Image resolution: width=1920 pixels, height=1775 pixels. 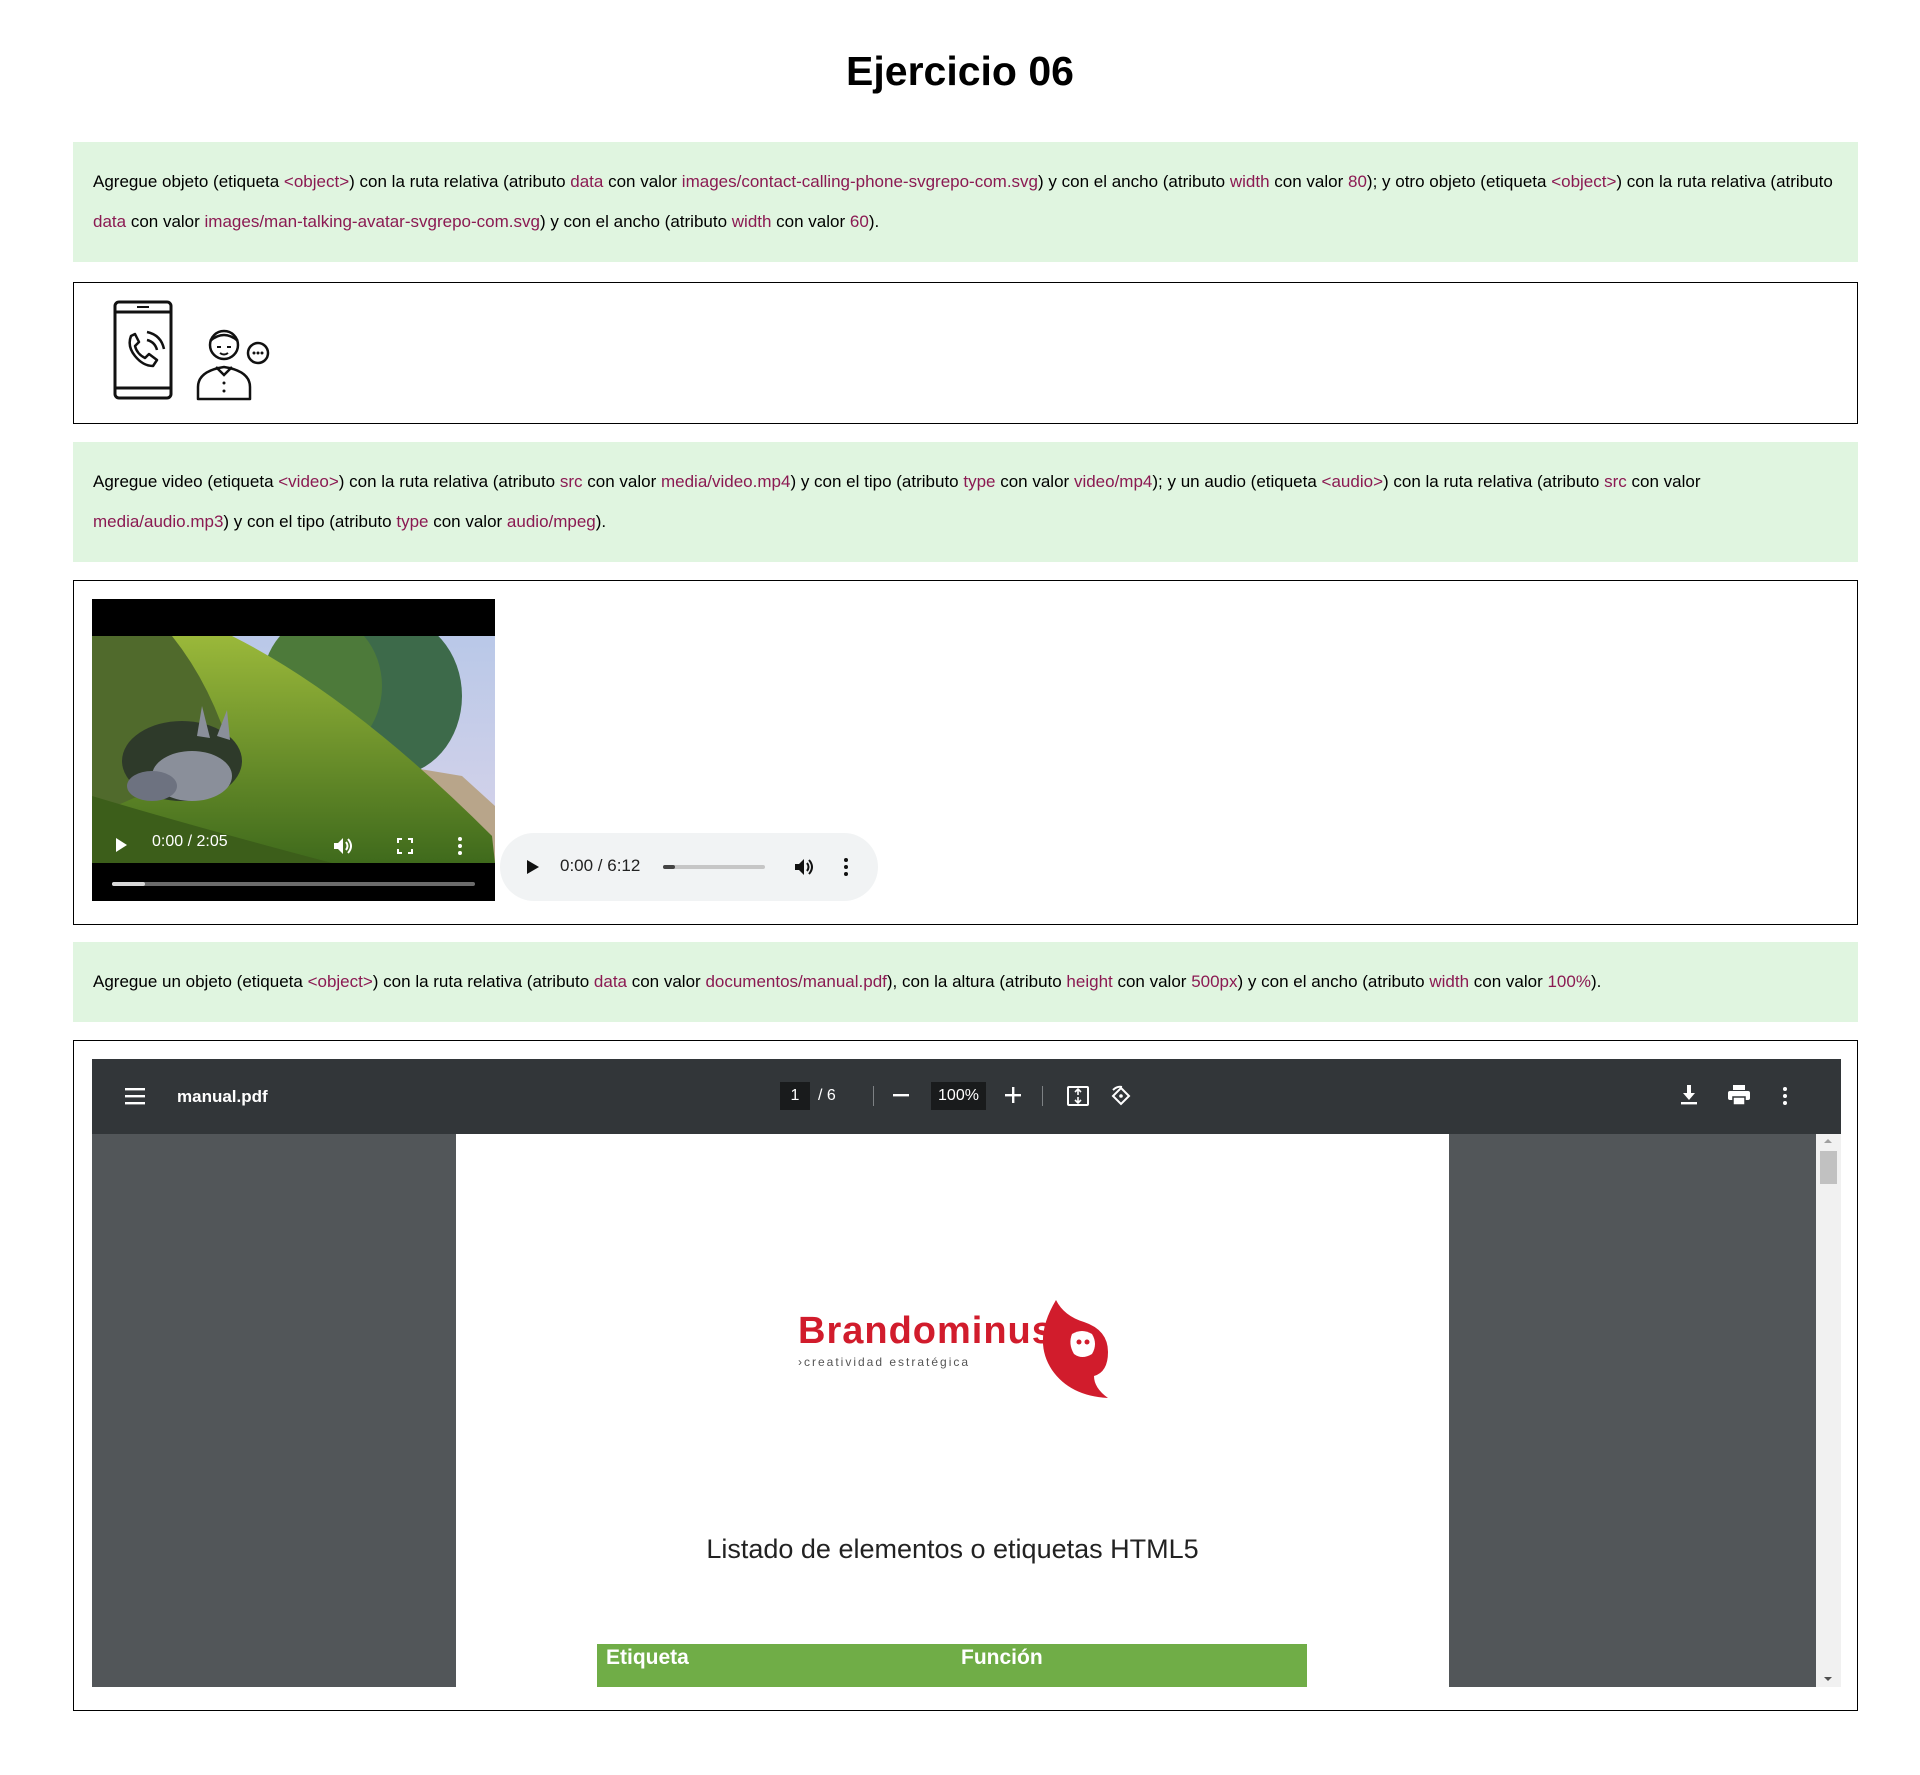 What do you see at coordinates (952, 1665) in the screenshot?
I see `pdf-table-header: Etiqueta Función` at bounding box center [952, 1665].